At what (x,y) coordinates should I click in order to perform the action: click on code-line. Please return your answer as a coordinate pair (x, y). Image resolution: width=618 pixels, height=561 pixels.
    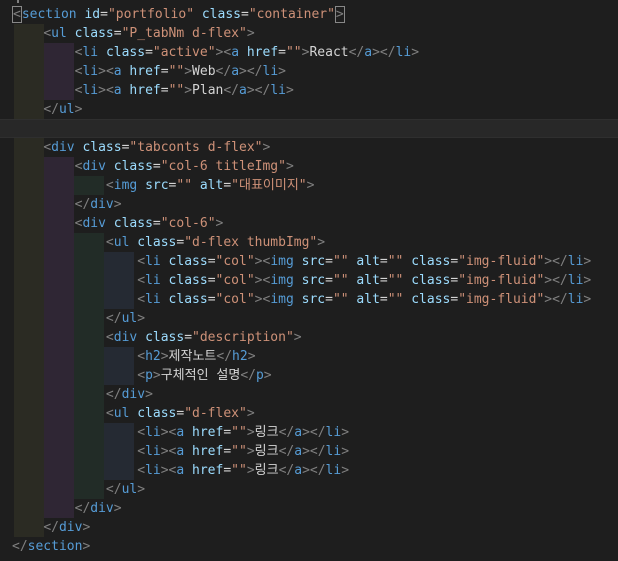
    Looking at the image, I should click on (309, 128).